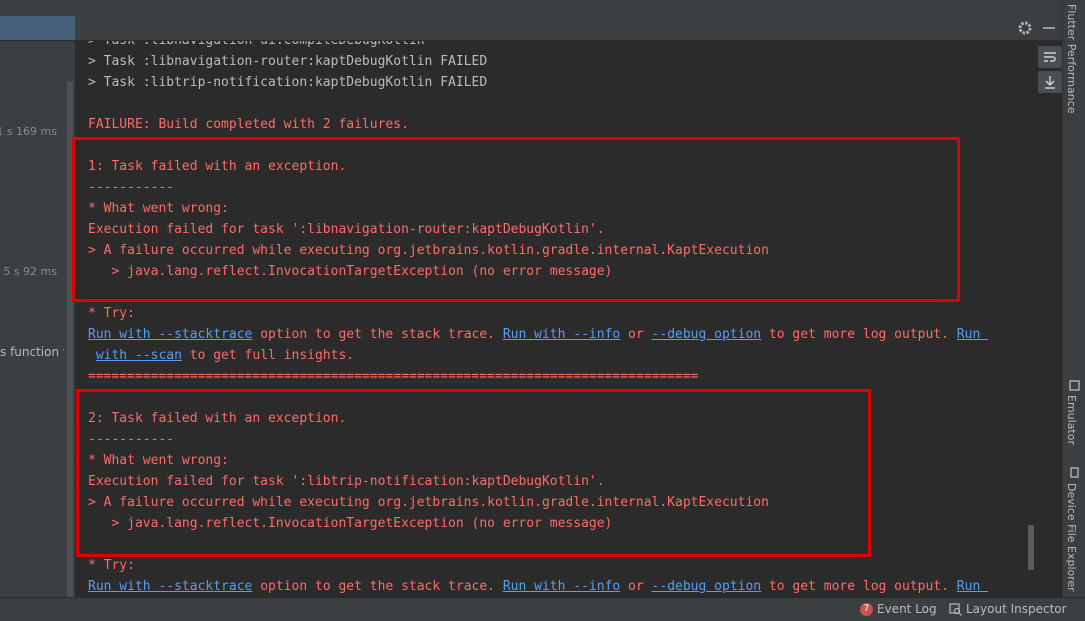 The height and width of the screenshot is (621, 1085). Describe the element at coordinates (37, 28) in the screenshot. I see `selected-build-node` at that location.